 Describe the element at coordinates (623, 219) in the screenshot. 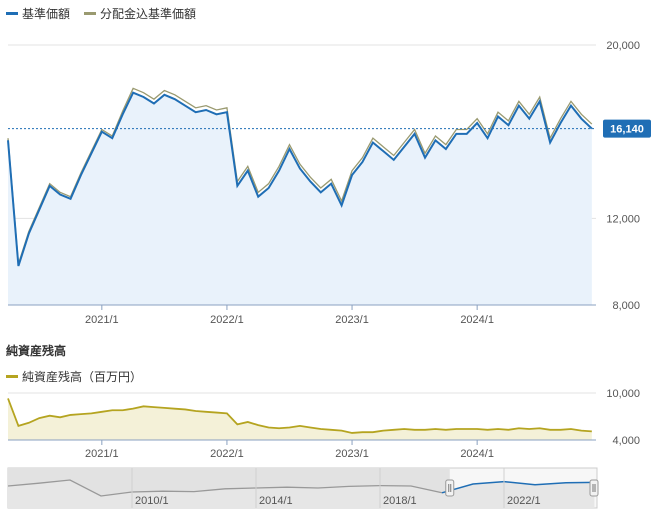

I see `main-y-tick-label: 12,000` at that location.